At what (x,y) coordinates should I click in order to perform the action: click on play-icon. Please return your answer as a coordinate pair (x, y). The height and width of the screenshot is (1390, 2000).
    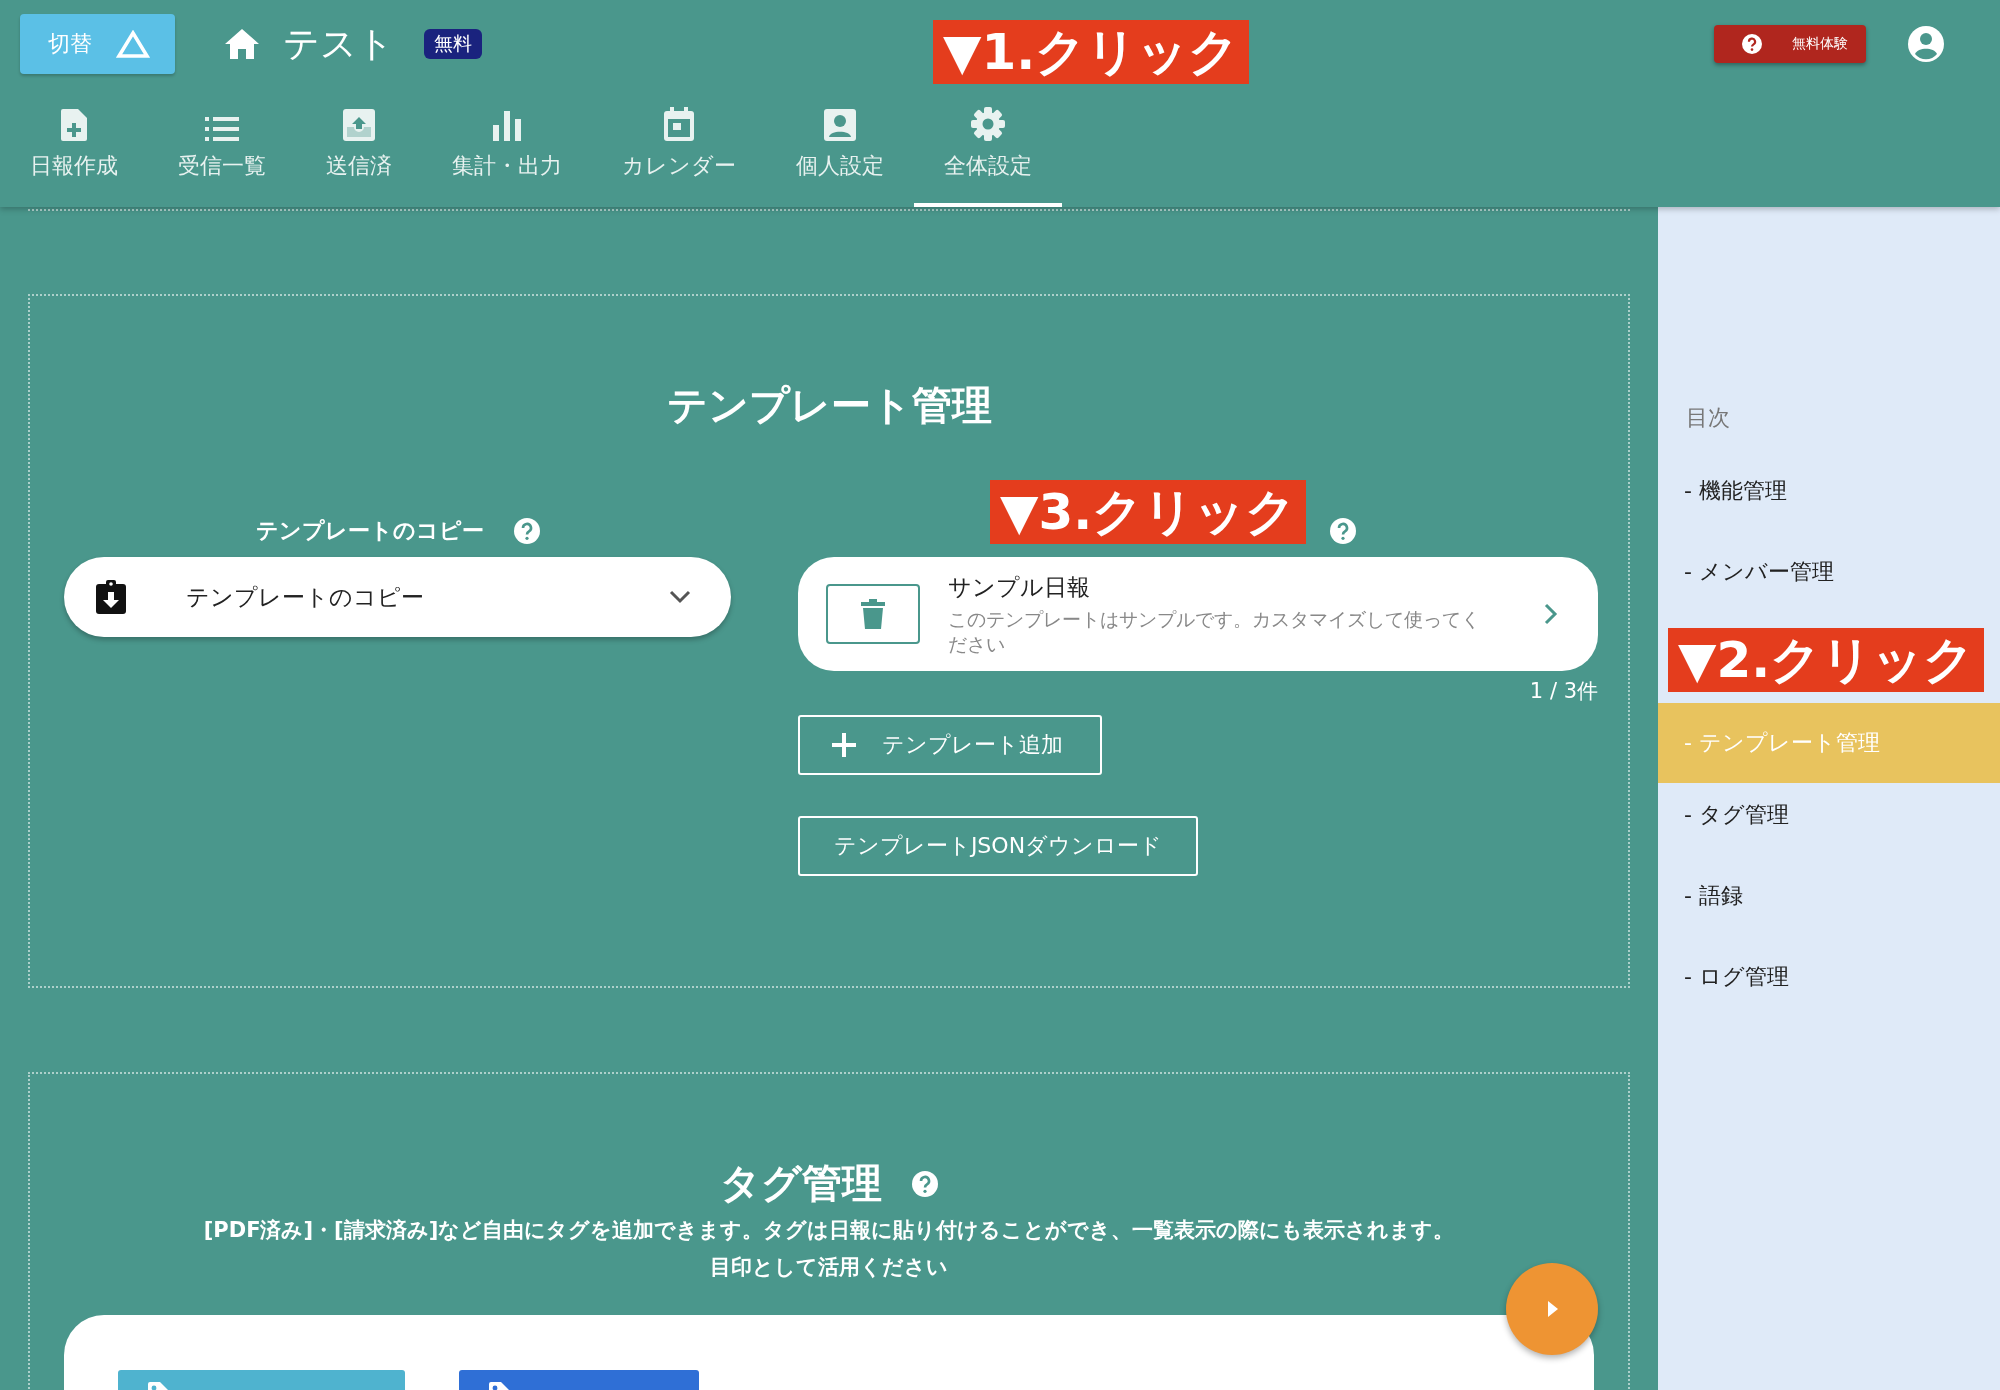
    Looking at the image, I should click on (1552, 1309).